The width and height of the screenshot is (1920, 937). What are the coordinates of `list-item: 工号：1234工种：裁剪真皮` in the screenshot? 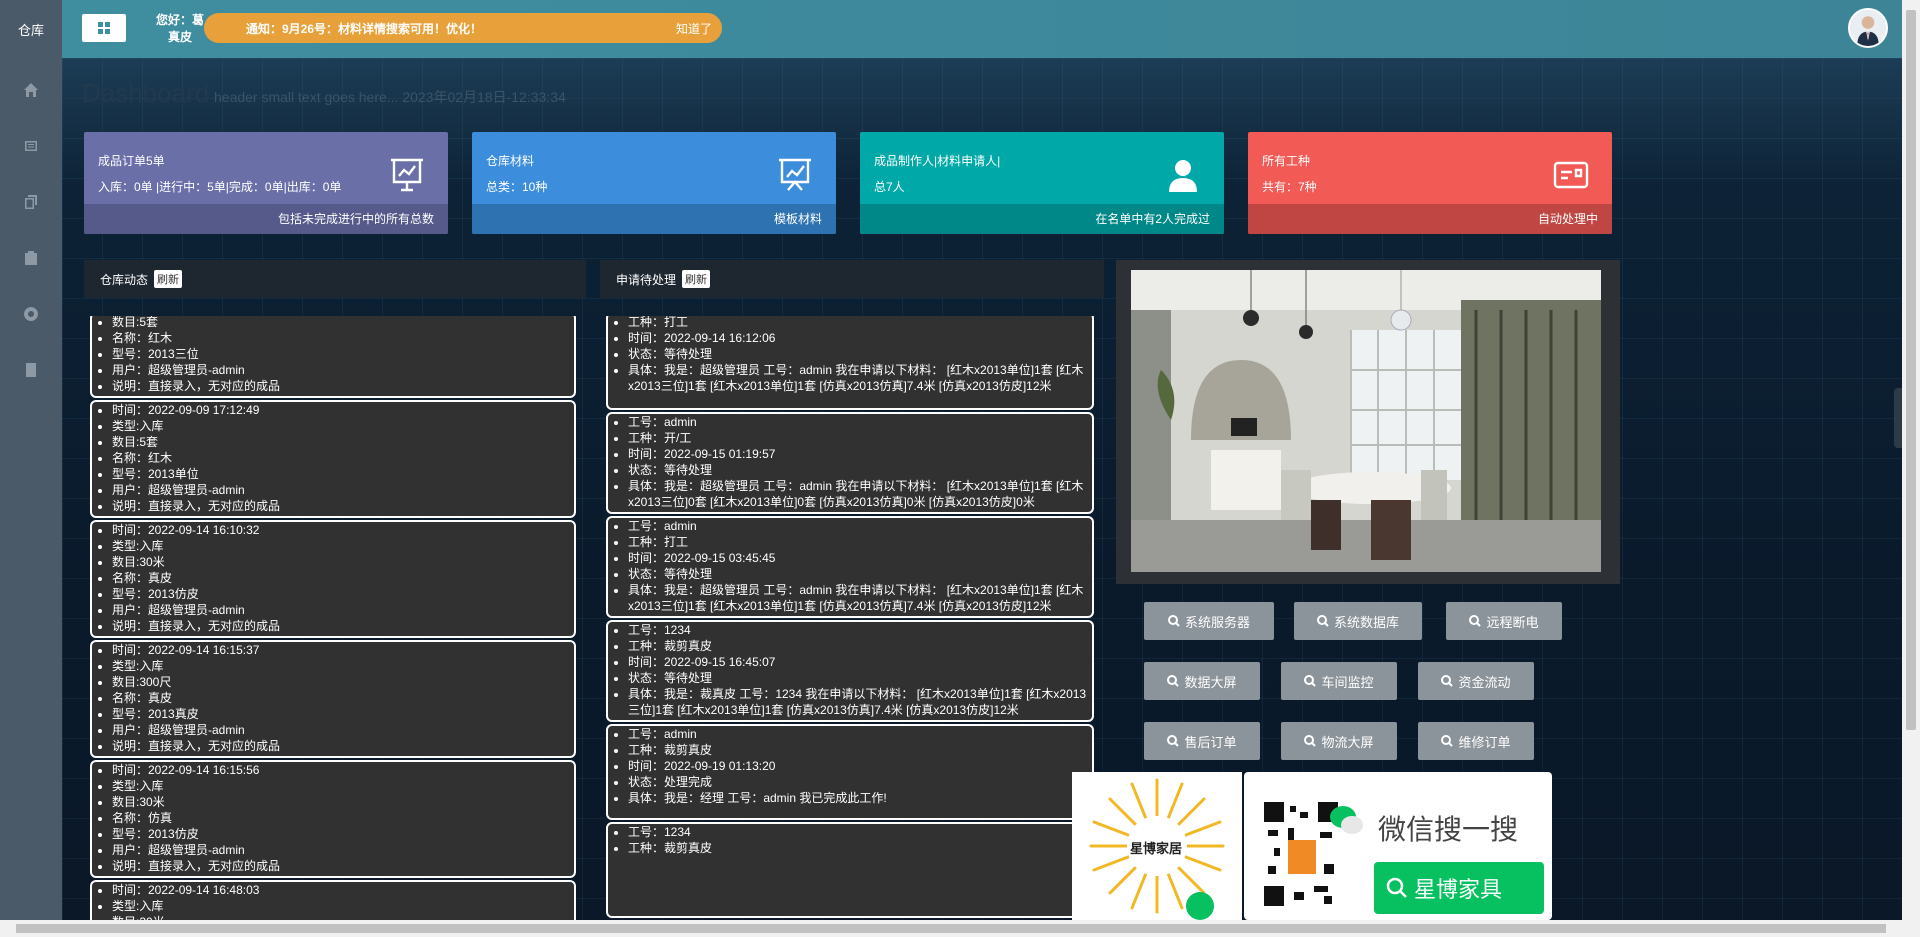 It's located at (850, 870).